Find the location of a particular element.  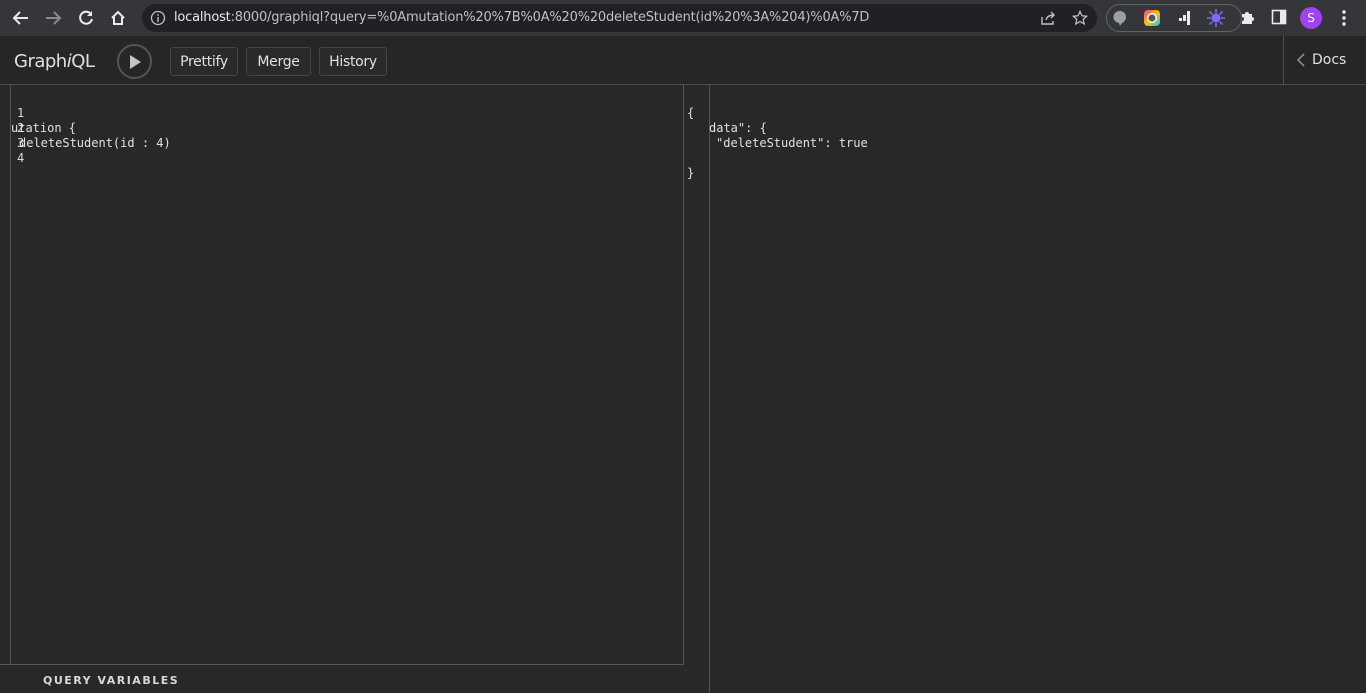

result-gutter is located at coordinates (709, 389).